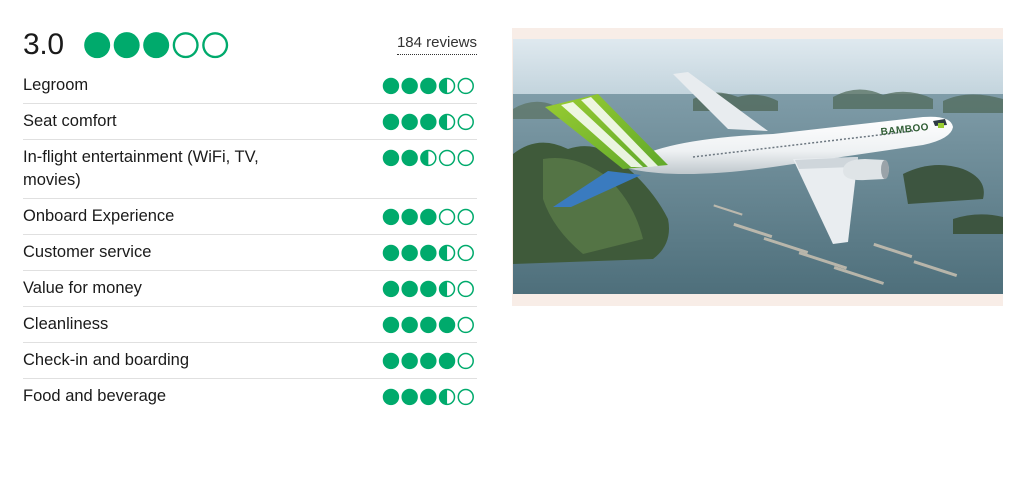 This screenshot has height=485, width=1025. I want to click on category-row-onboard-experience: Onboard Experience, so click(250, 217).